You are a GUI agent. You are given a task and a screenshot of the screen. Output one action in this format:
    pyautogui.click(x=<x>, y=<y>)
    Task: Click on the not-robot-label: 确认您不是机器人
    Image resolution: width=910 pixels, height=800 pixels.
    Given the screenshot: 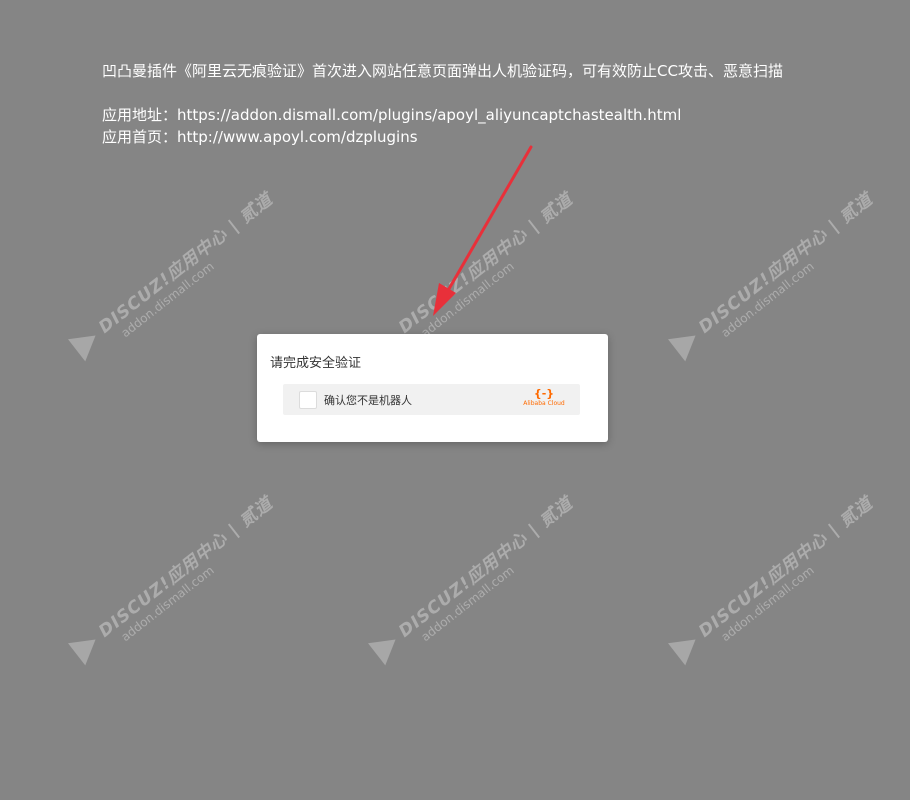 What is the action you would take?
    pyautogui.click(x=368, y=400)
    